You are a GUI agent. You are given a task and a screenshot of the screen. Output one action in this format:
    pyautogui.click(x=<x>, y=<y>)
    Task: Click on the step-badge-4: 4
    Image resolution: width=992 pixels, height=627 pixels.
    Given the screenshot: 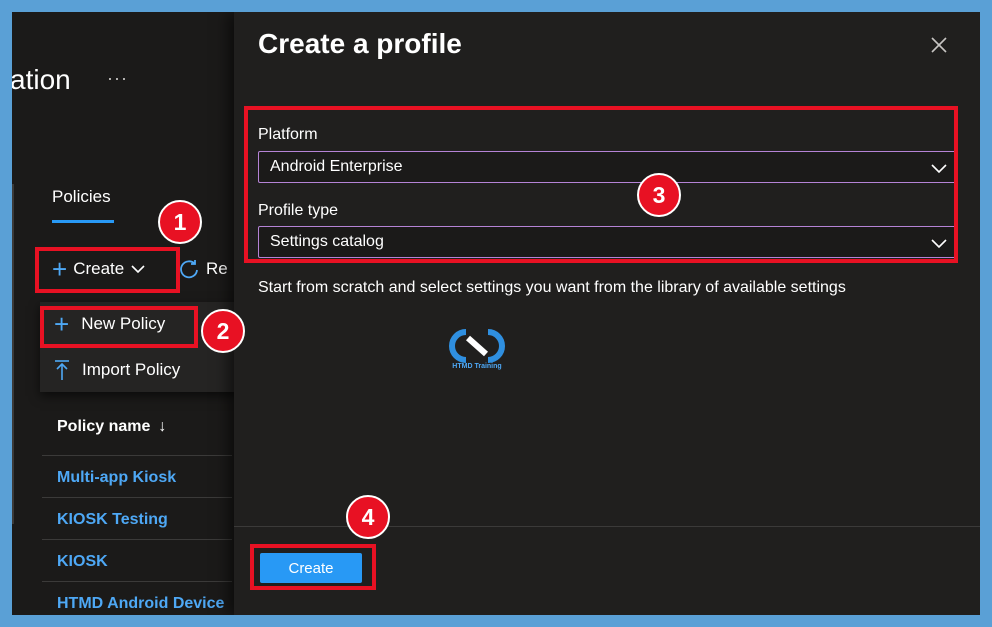 What is the action you would take?
    pyautogui.click(x=368, y=517)
    